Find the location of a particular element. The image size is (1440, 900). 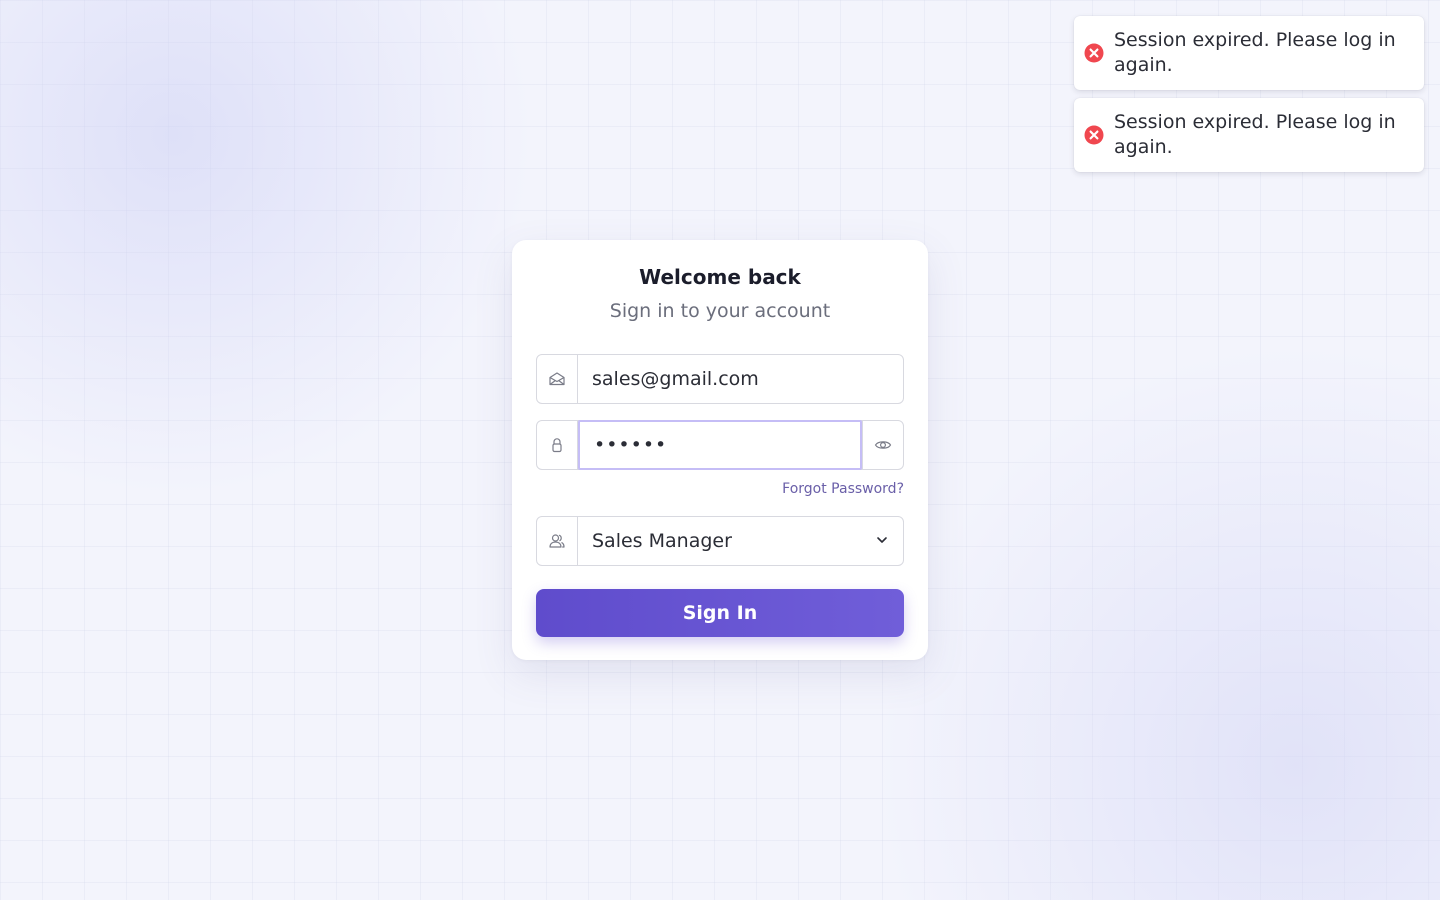

role-field-group: Sales Manager is located at coordinates (720, 541).